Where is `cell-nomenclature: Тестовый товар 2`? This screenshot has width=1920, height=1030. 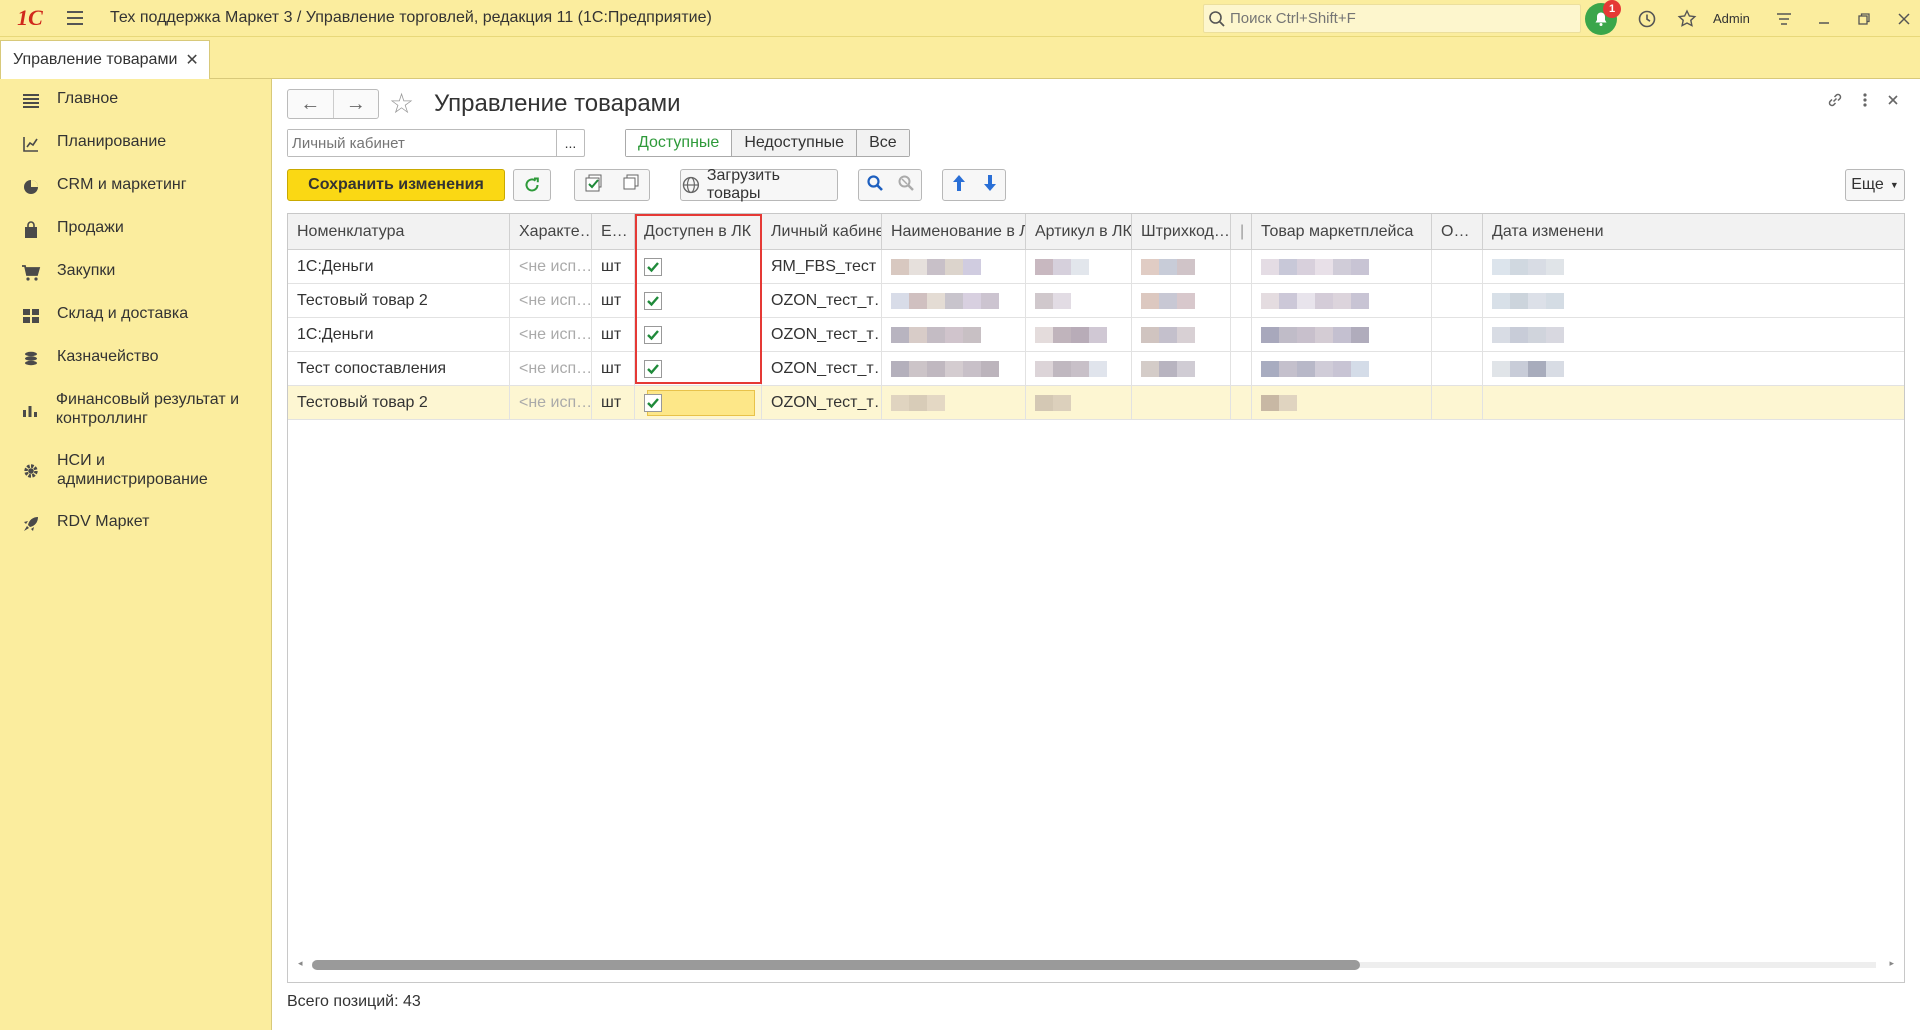 cell-nomenclature: Тестовый товар 2 is located at coordinates (399, 402).